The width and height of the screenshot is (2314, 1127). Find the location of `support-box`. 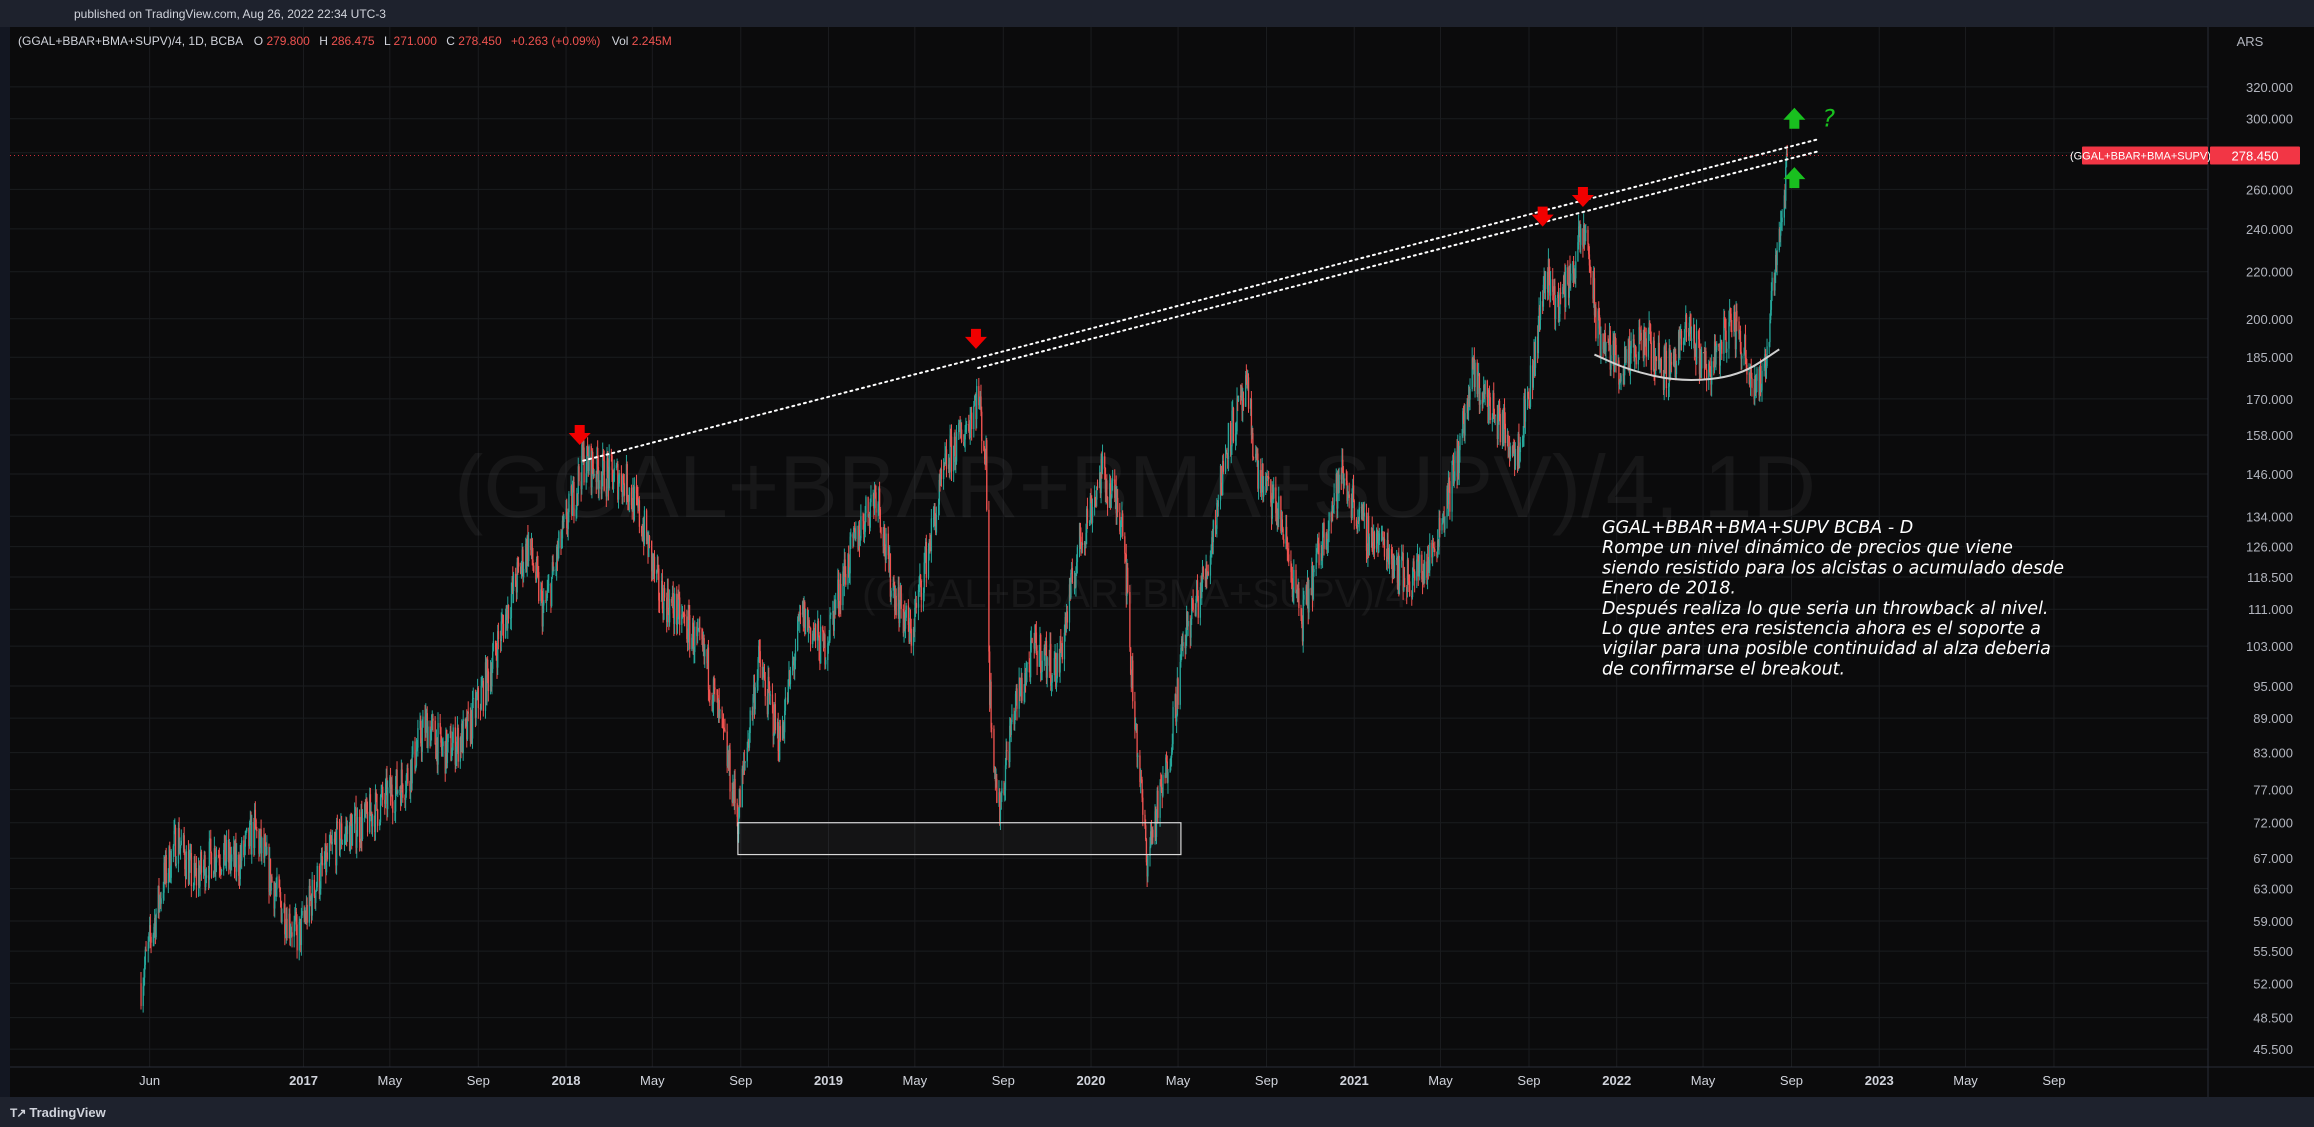

support-box is located at coordinates (959, 839).